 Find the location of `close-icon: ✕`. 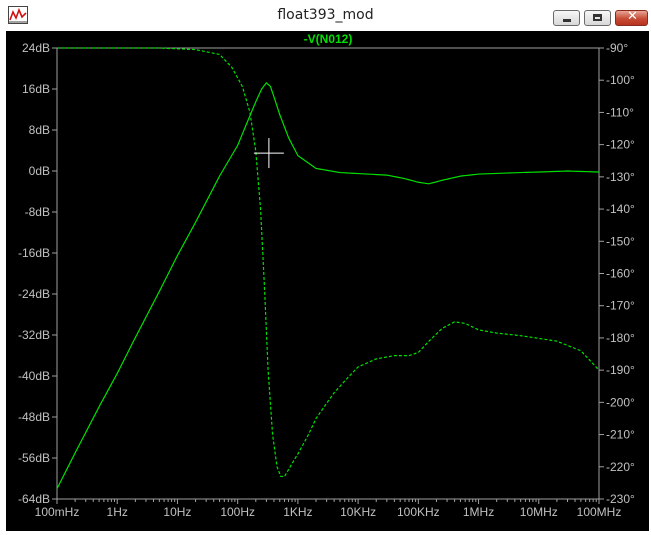

close-icon: ✕ is located at coordinates (632, 16).